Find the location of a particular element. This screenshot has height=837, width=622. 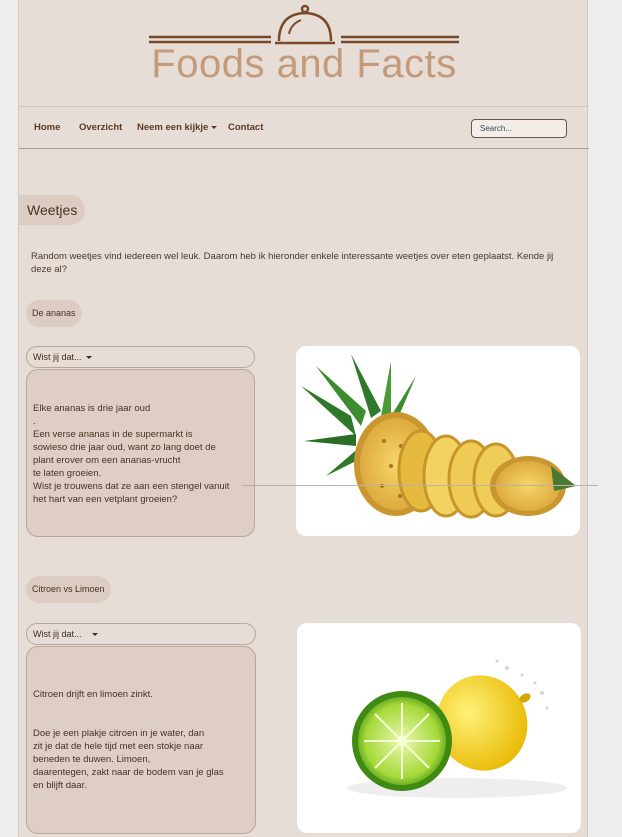

fact-line: te laten groeien. is located at coordinates (67, 473).